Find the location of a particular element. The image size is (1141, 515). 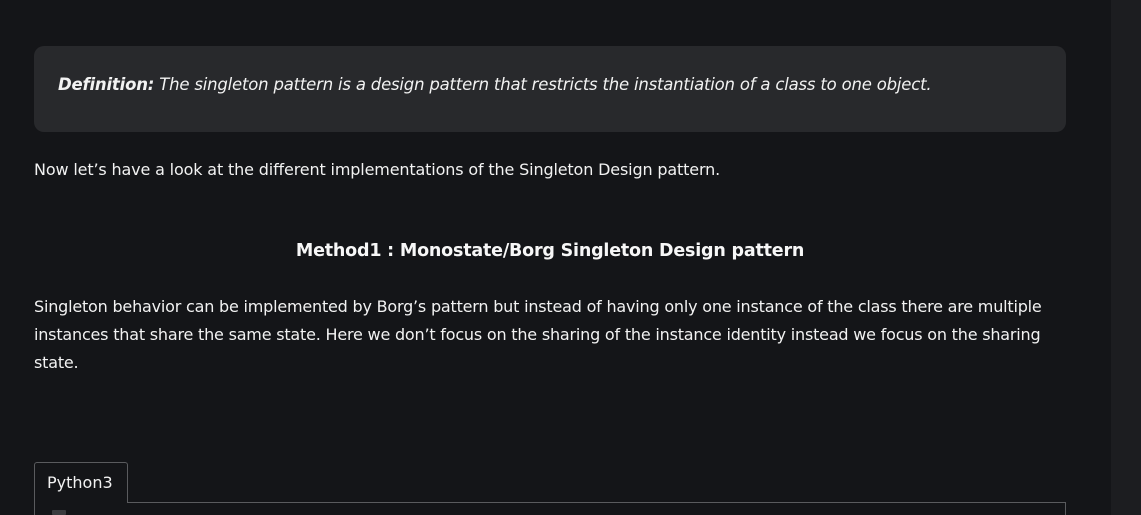

code-tab-python3: Python3 is located at coordinates (81, 482).